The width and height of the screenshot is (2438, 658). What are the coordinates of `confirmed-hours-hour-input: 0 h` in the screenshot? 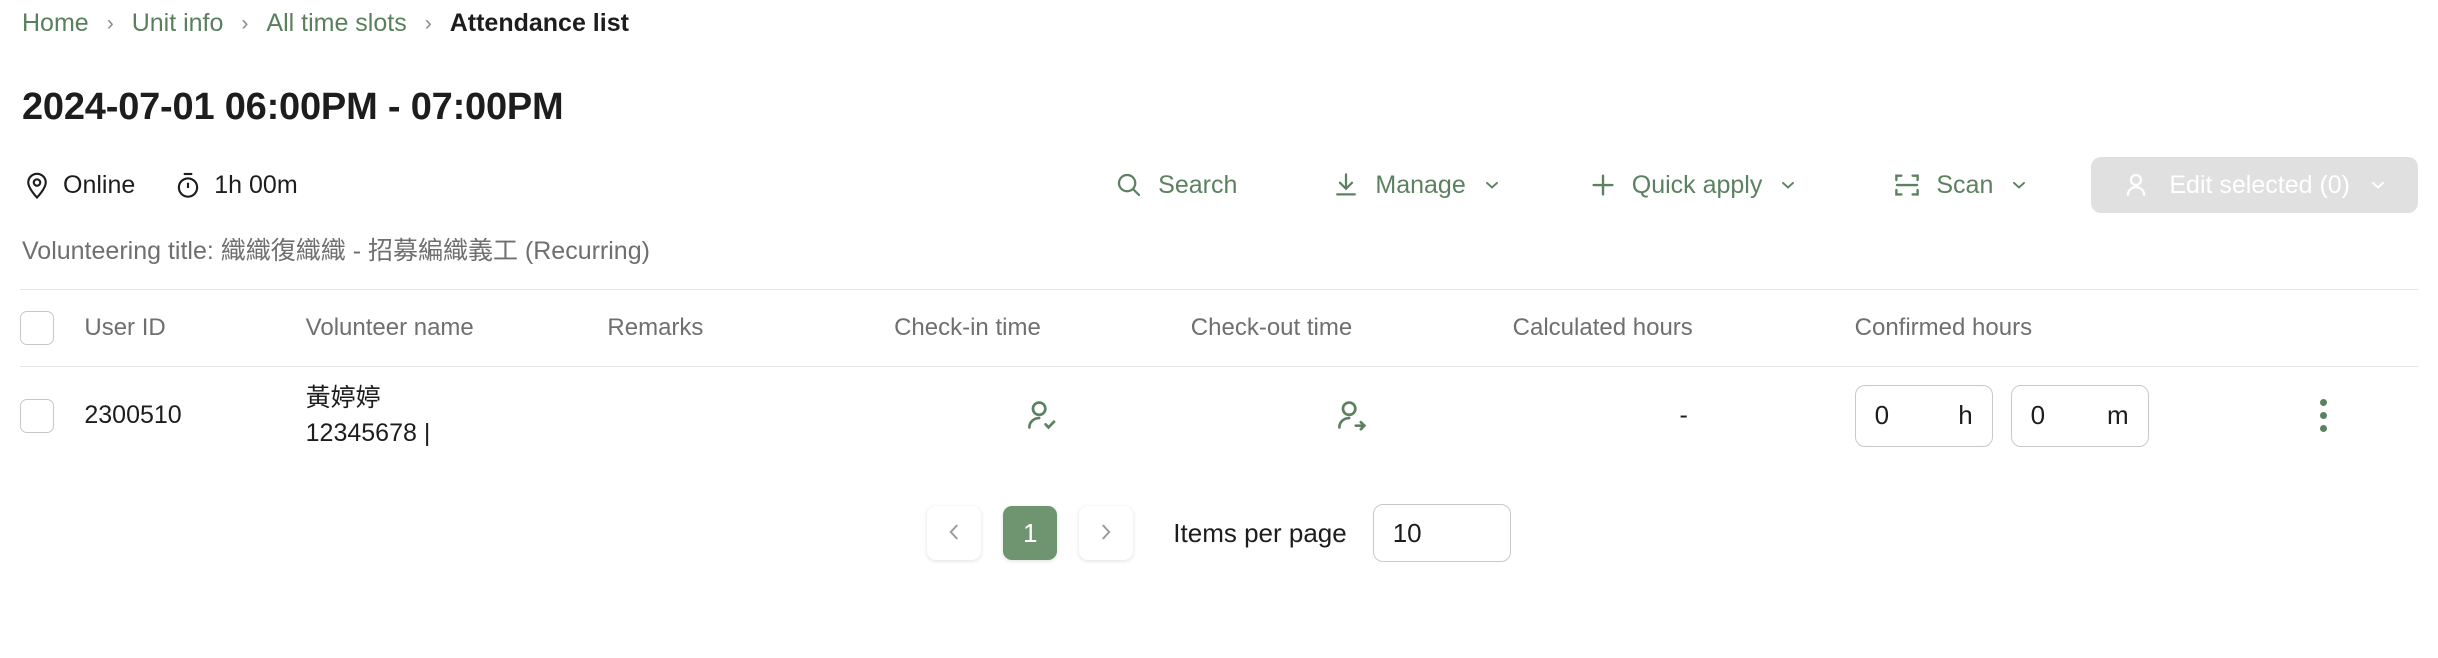 It's located at (1923, 415).